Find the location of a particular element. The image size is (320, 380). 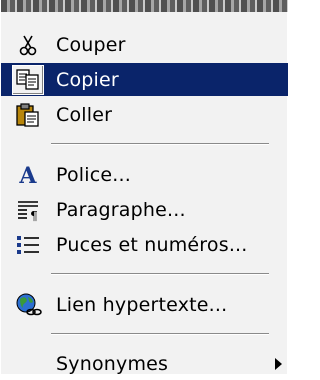

menu-item-label: Couper is located at coordinates (91, 44).